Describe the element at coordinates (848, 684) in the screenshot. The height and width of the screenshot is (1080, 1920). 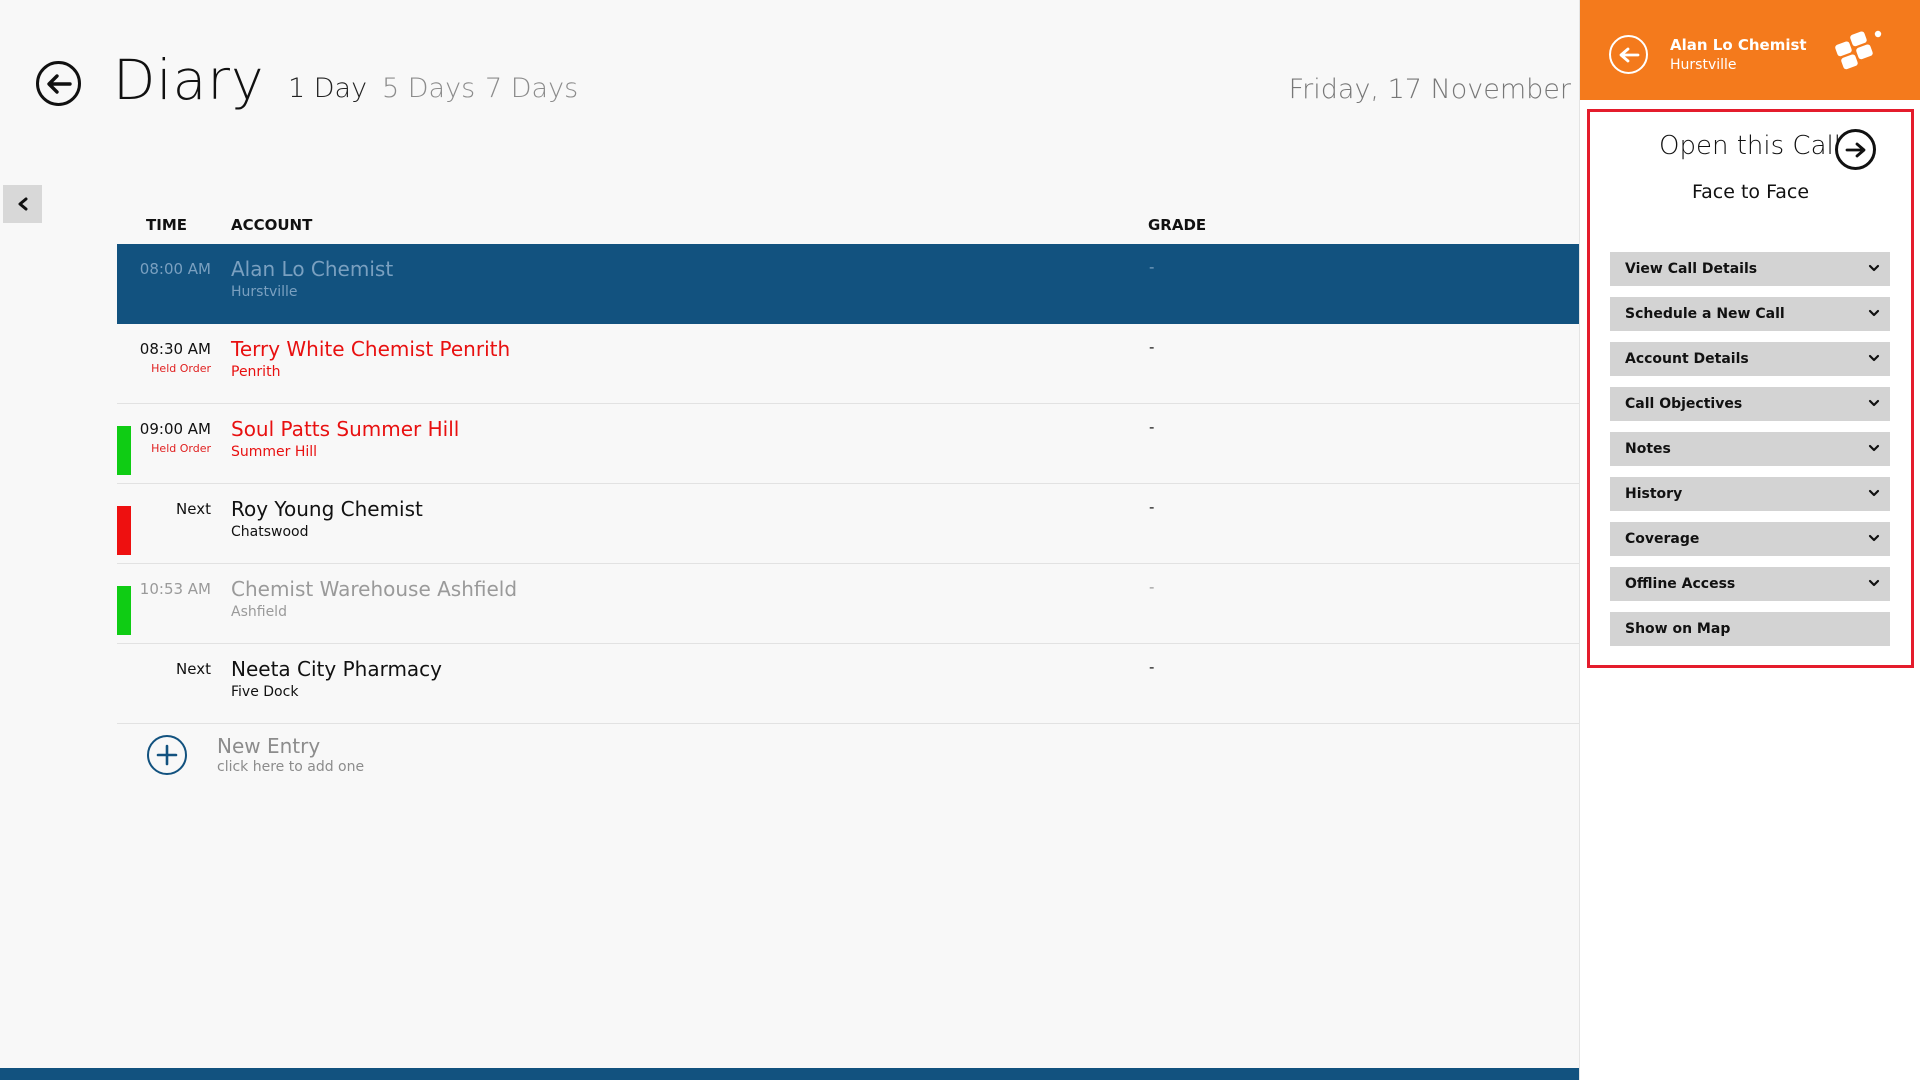
I see `table-row: Next Neeta City Pharmacy Five Dock -` at that location.